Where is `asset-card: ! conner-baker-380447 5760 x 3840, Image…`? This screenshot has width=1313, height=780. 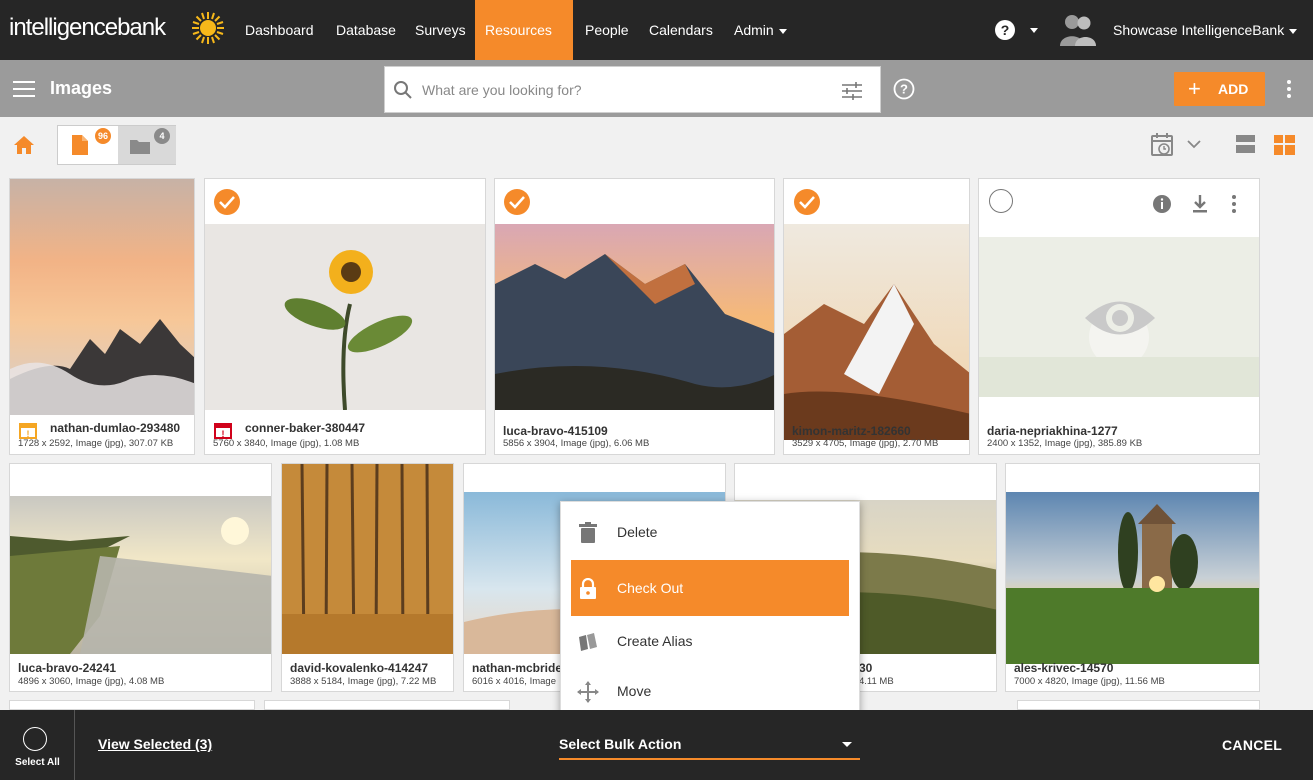
asset-card: ! conner-baker-380447 5760 x 3840, Image… is located at coordinates (345, 316).